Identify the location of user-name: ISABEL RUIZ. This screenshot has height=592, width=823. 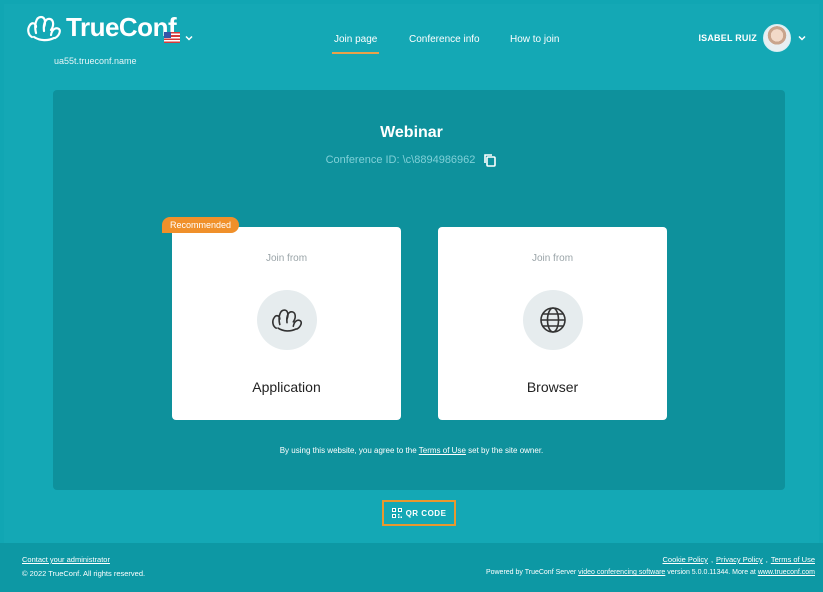
(727, 38).